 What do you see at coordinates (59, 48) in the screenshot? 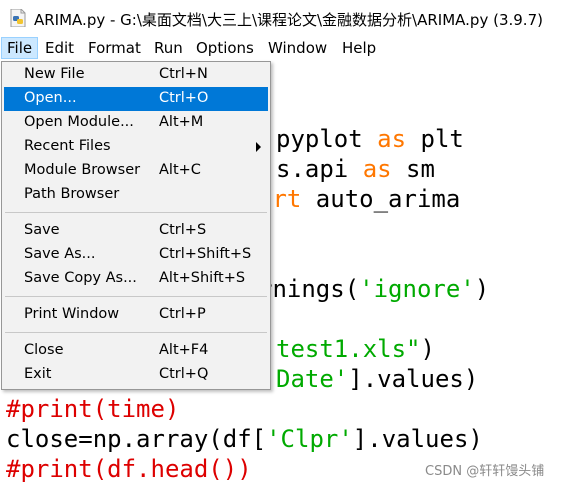
I see `menu-edit: Edit` at bounding box center [59, 48].